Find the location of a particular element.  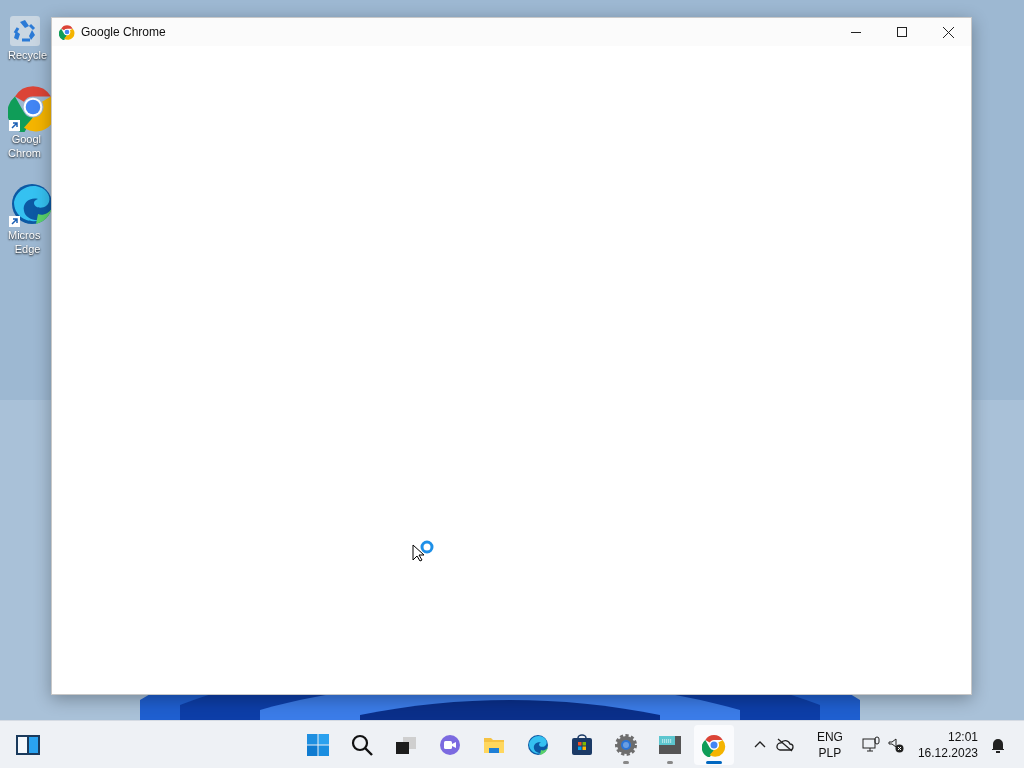

window-title: Google Chrome is located at coordinates (123, 32).